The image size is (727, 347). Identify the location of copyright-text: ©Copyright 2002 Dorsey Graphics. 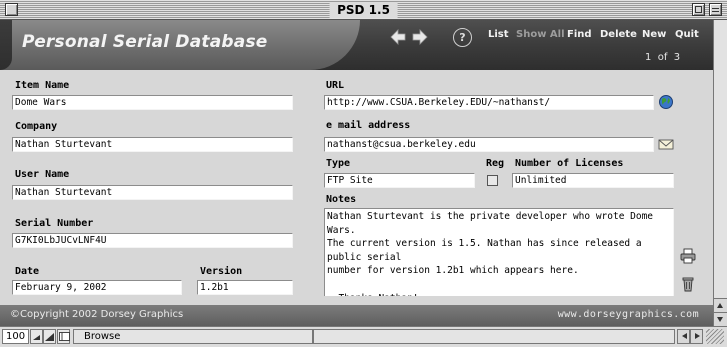
(97, 314).